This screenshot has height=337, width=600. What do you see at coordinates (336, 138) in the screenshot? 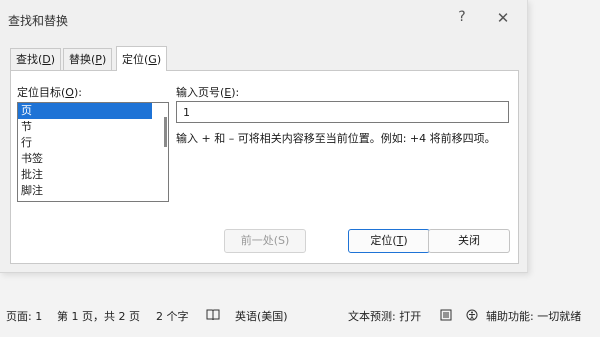
I see `hint-text: 输入 + 和 – 可将相关内容移至当前位置。例如: +4 将前移四项。` at bounding box center [336, 138].